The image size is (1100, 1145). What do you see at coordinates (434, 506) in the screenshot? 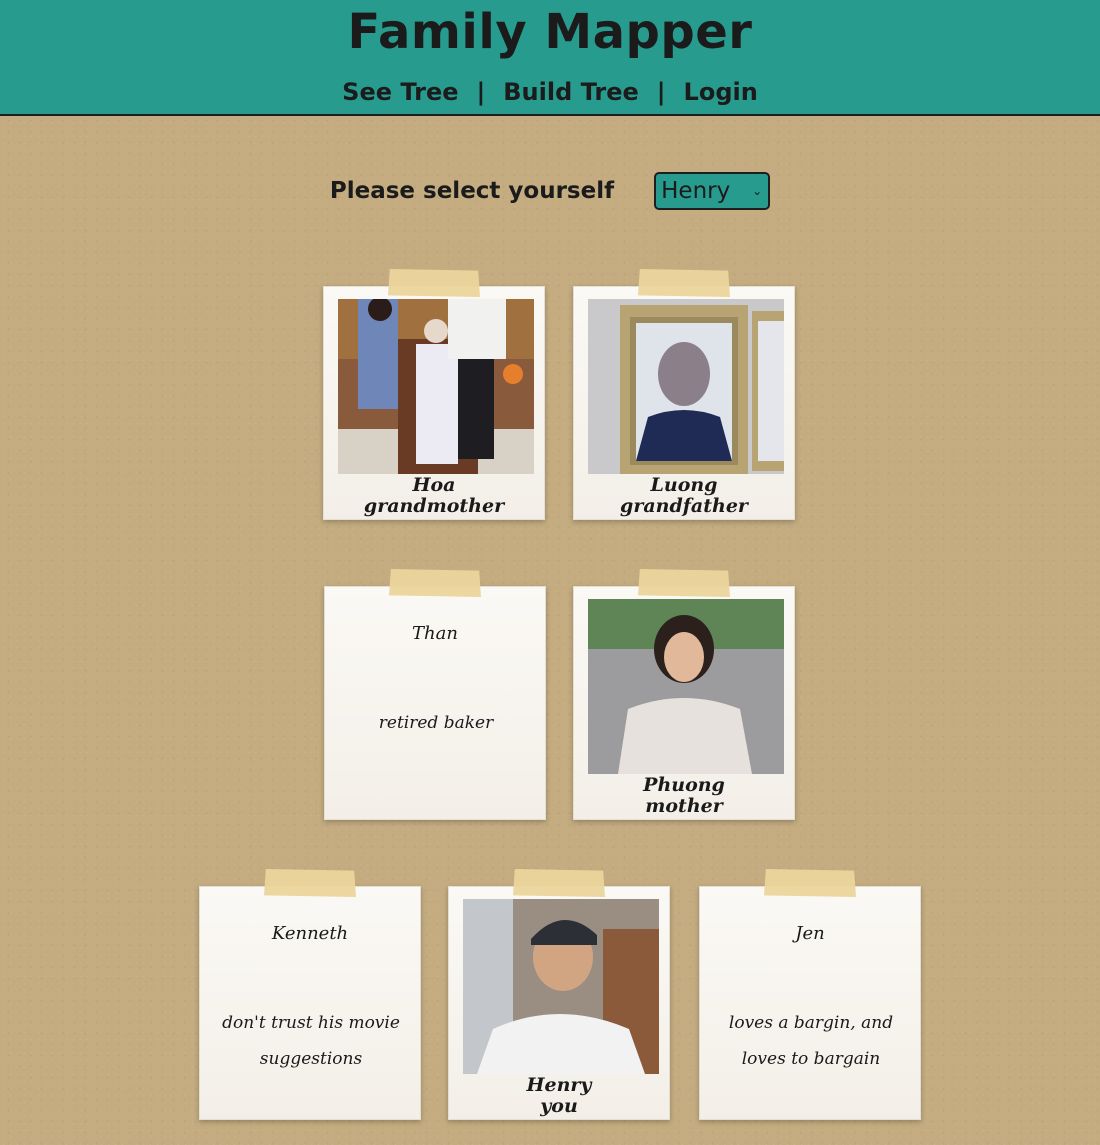
I see `card-relation: grandmother` at bounding box center [434, 506].